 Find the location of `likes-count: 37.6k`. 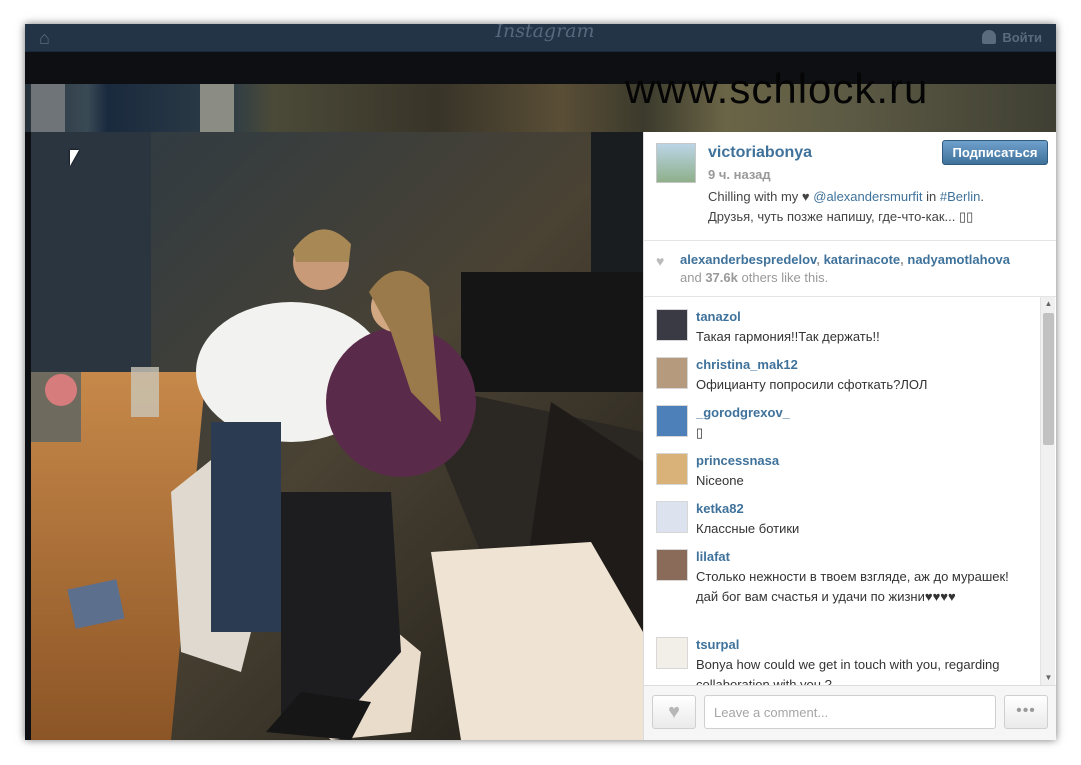

likes-count: 37.6k is located at coordinates (721, 277).